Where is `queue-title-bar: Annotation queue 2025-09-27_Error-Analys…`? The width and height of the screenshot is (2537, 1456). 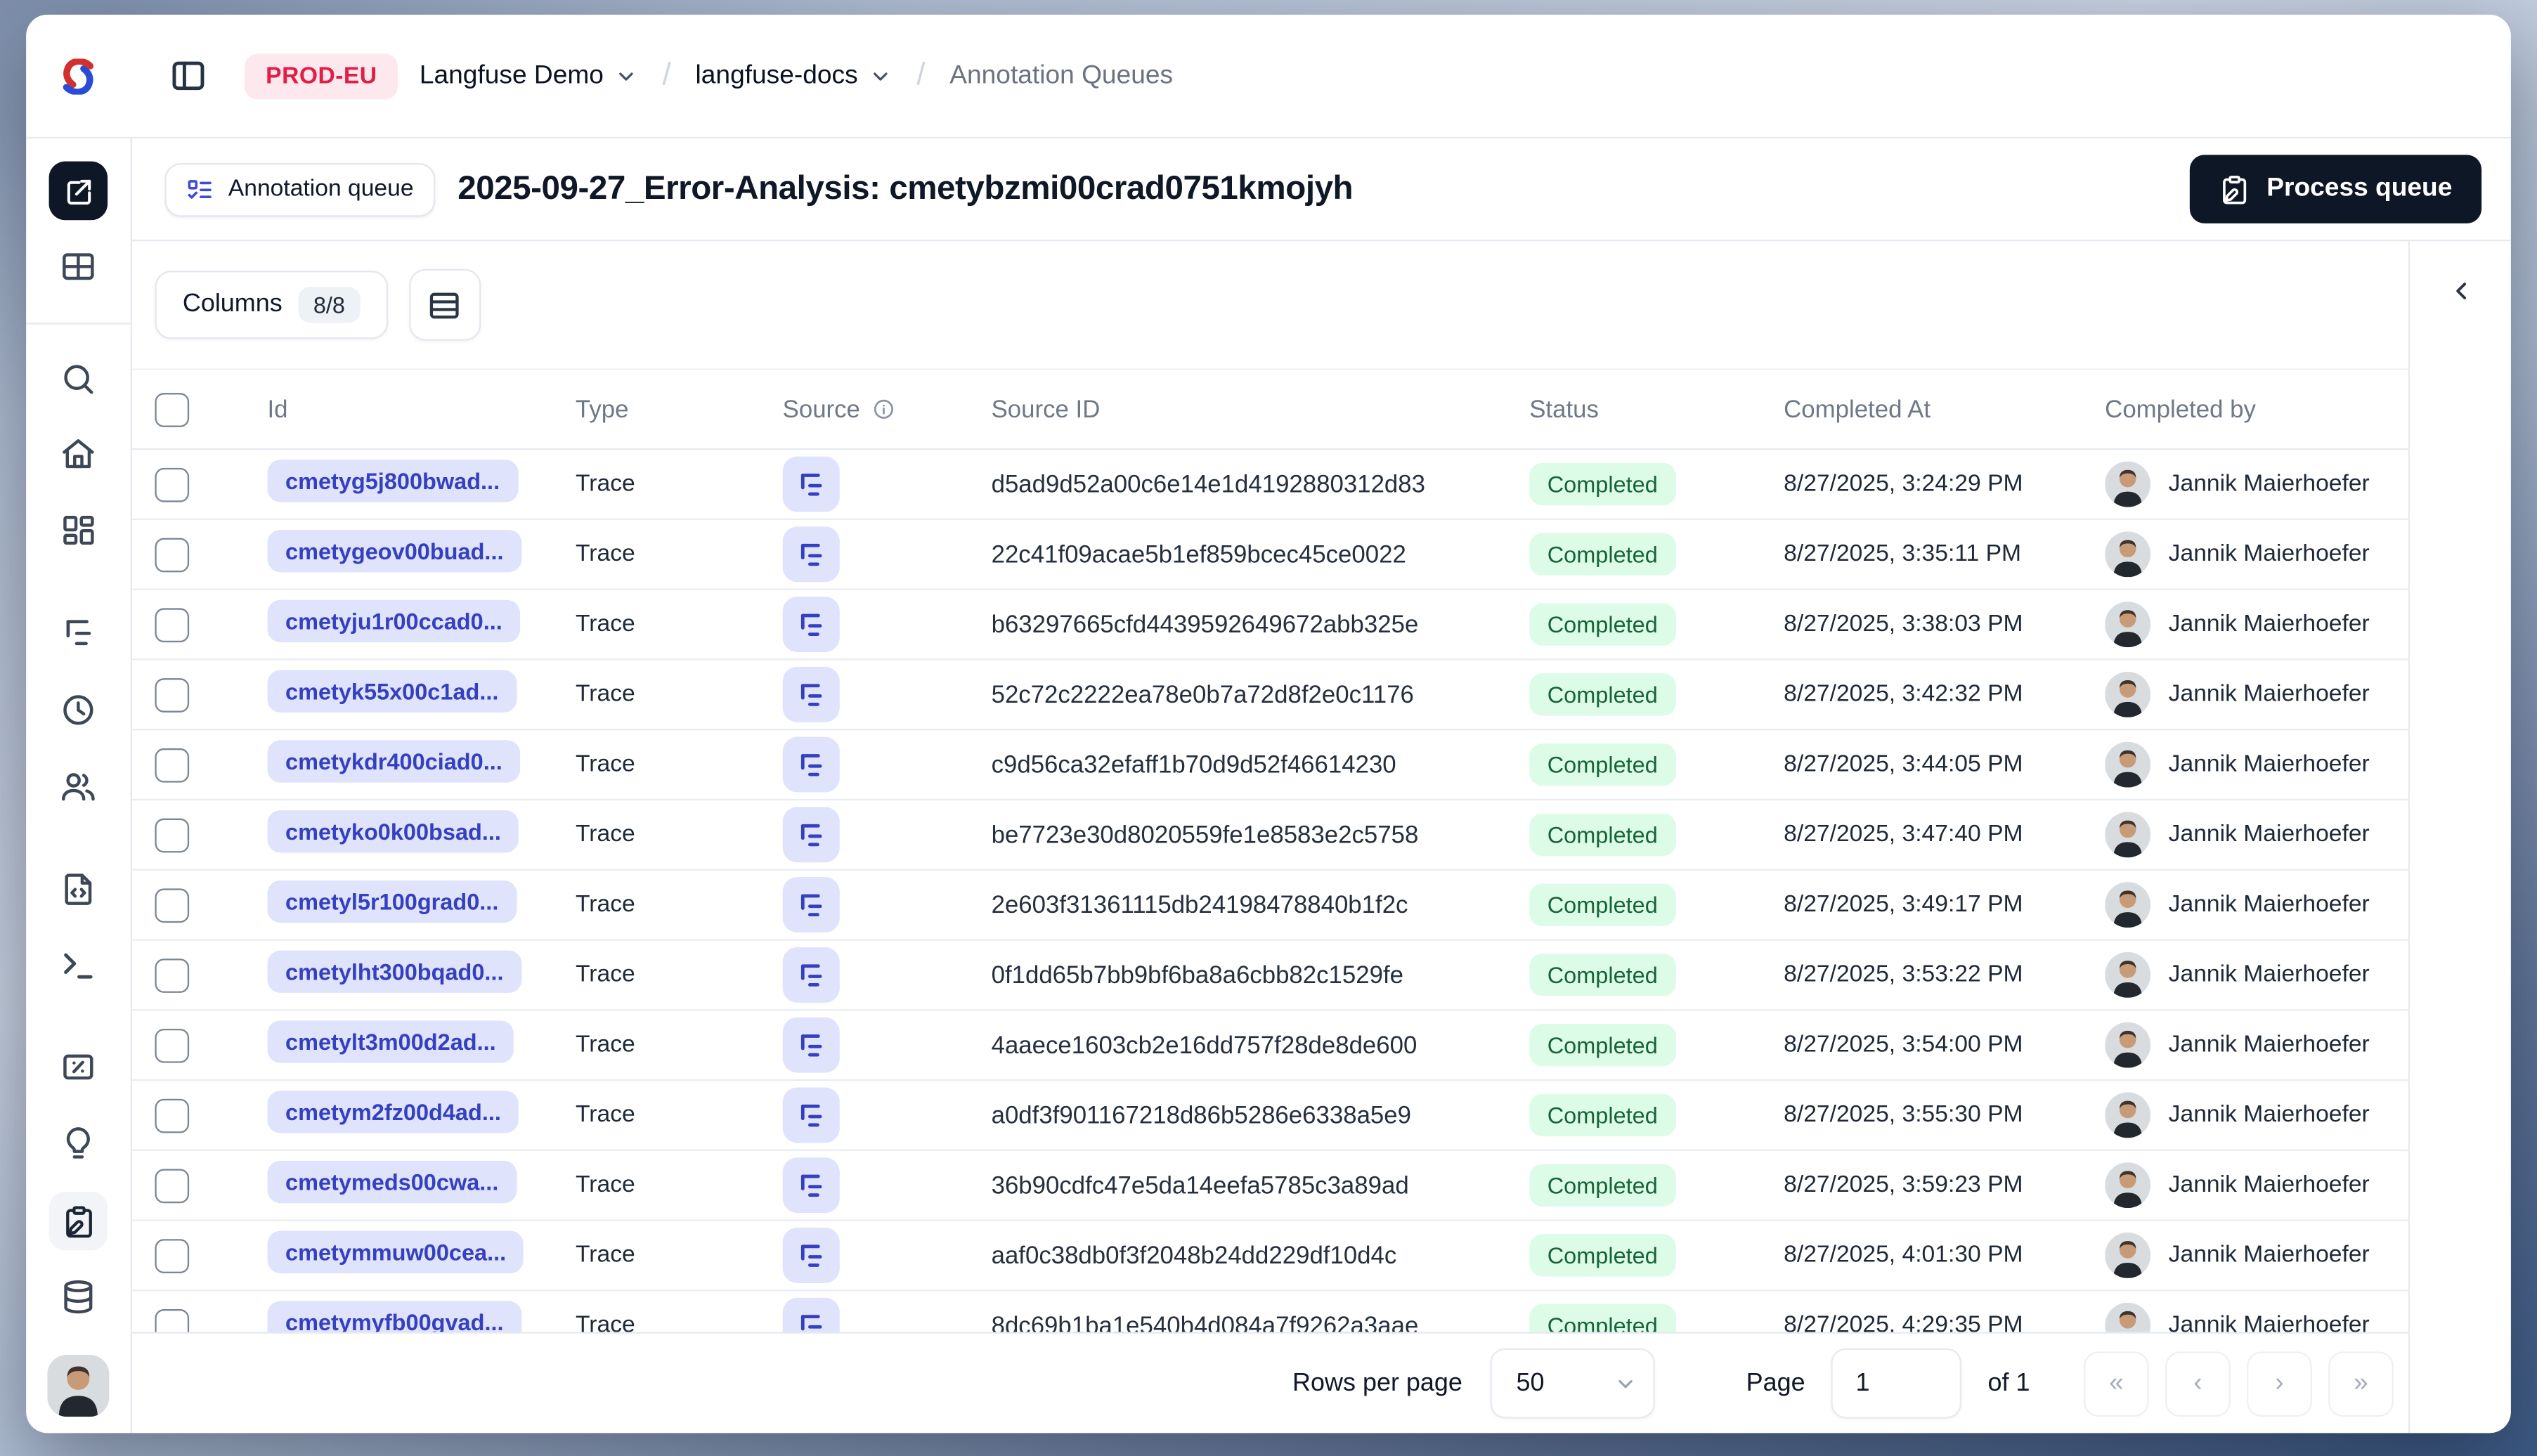 queue-title-bar: Annotation queue 2025-09-27_Error-Analys… is located at coordinates (1321, 190).